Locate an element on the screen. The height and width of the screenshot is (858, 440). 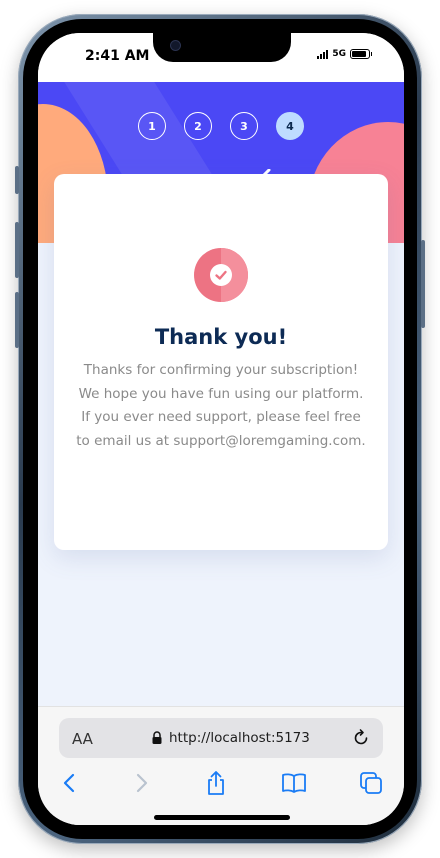
browser-chrome: AA http://localhost:5173 is located at coordinates (221, 765).